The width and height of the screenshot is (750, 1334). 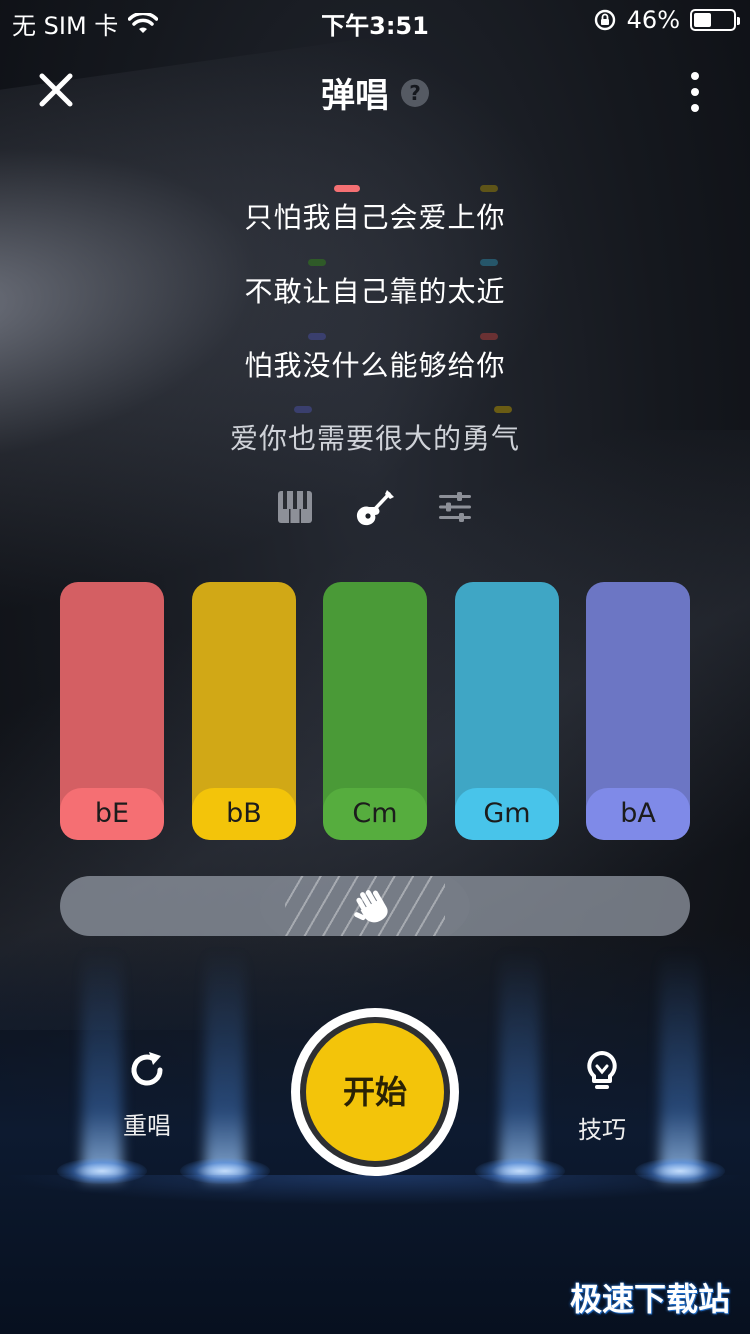 I want to click on chord-pad-gm: Gm, so click(x=507, y=711).